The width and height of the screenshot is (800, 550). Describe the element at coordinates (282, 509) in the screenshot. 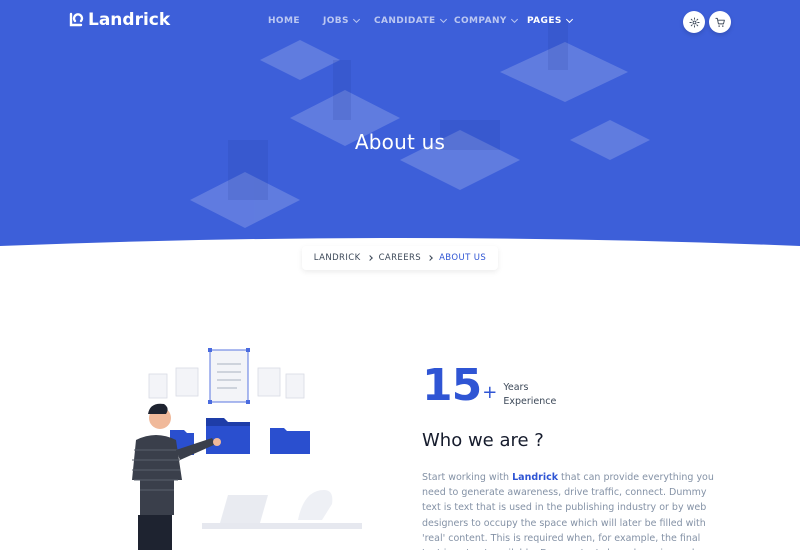

I see `desk-figure` at that location.